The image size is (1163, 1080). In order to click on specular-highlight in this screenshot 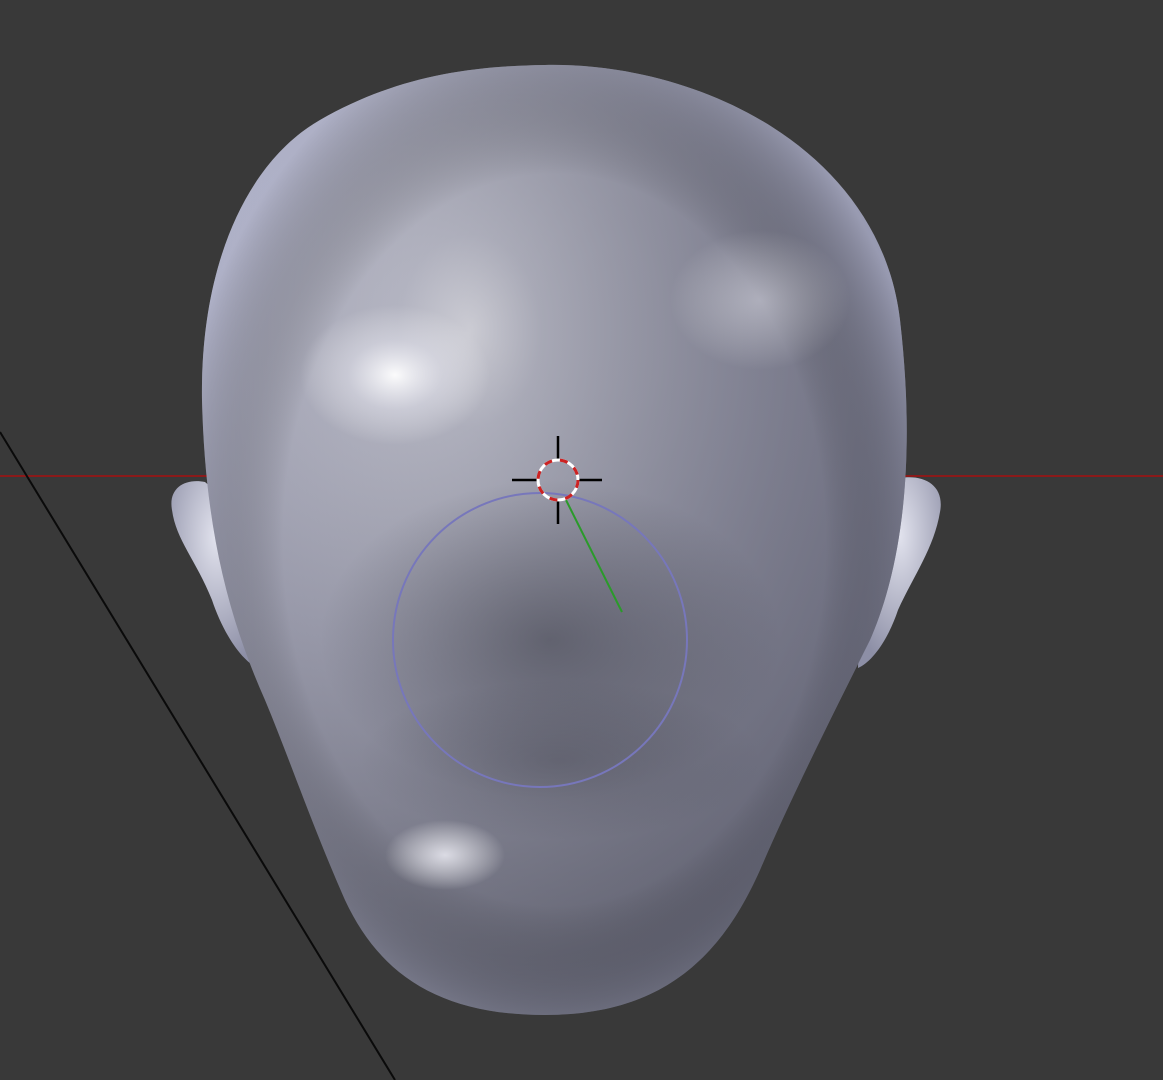, I will do `click(395, 375)`.